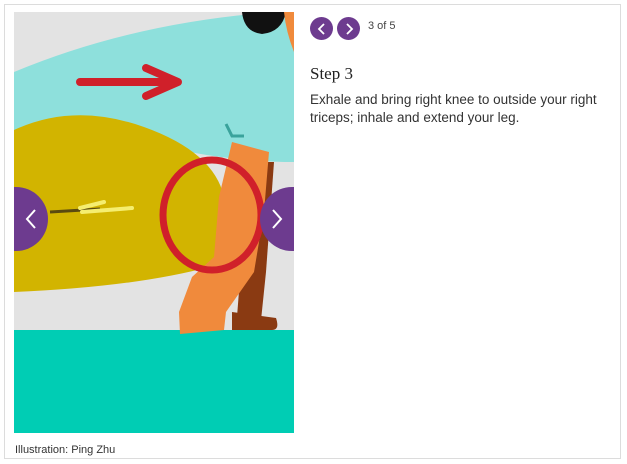 Image resolution: width=627 pixels, height=464 pixels. I want to click on floor, so click(154, 381).